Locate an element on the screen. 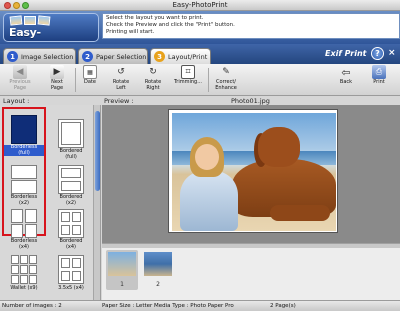 Image resolution: width=400 pixels, height=311 pixels. date-label: Date is located at coordinates (90, 82).